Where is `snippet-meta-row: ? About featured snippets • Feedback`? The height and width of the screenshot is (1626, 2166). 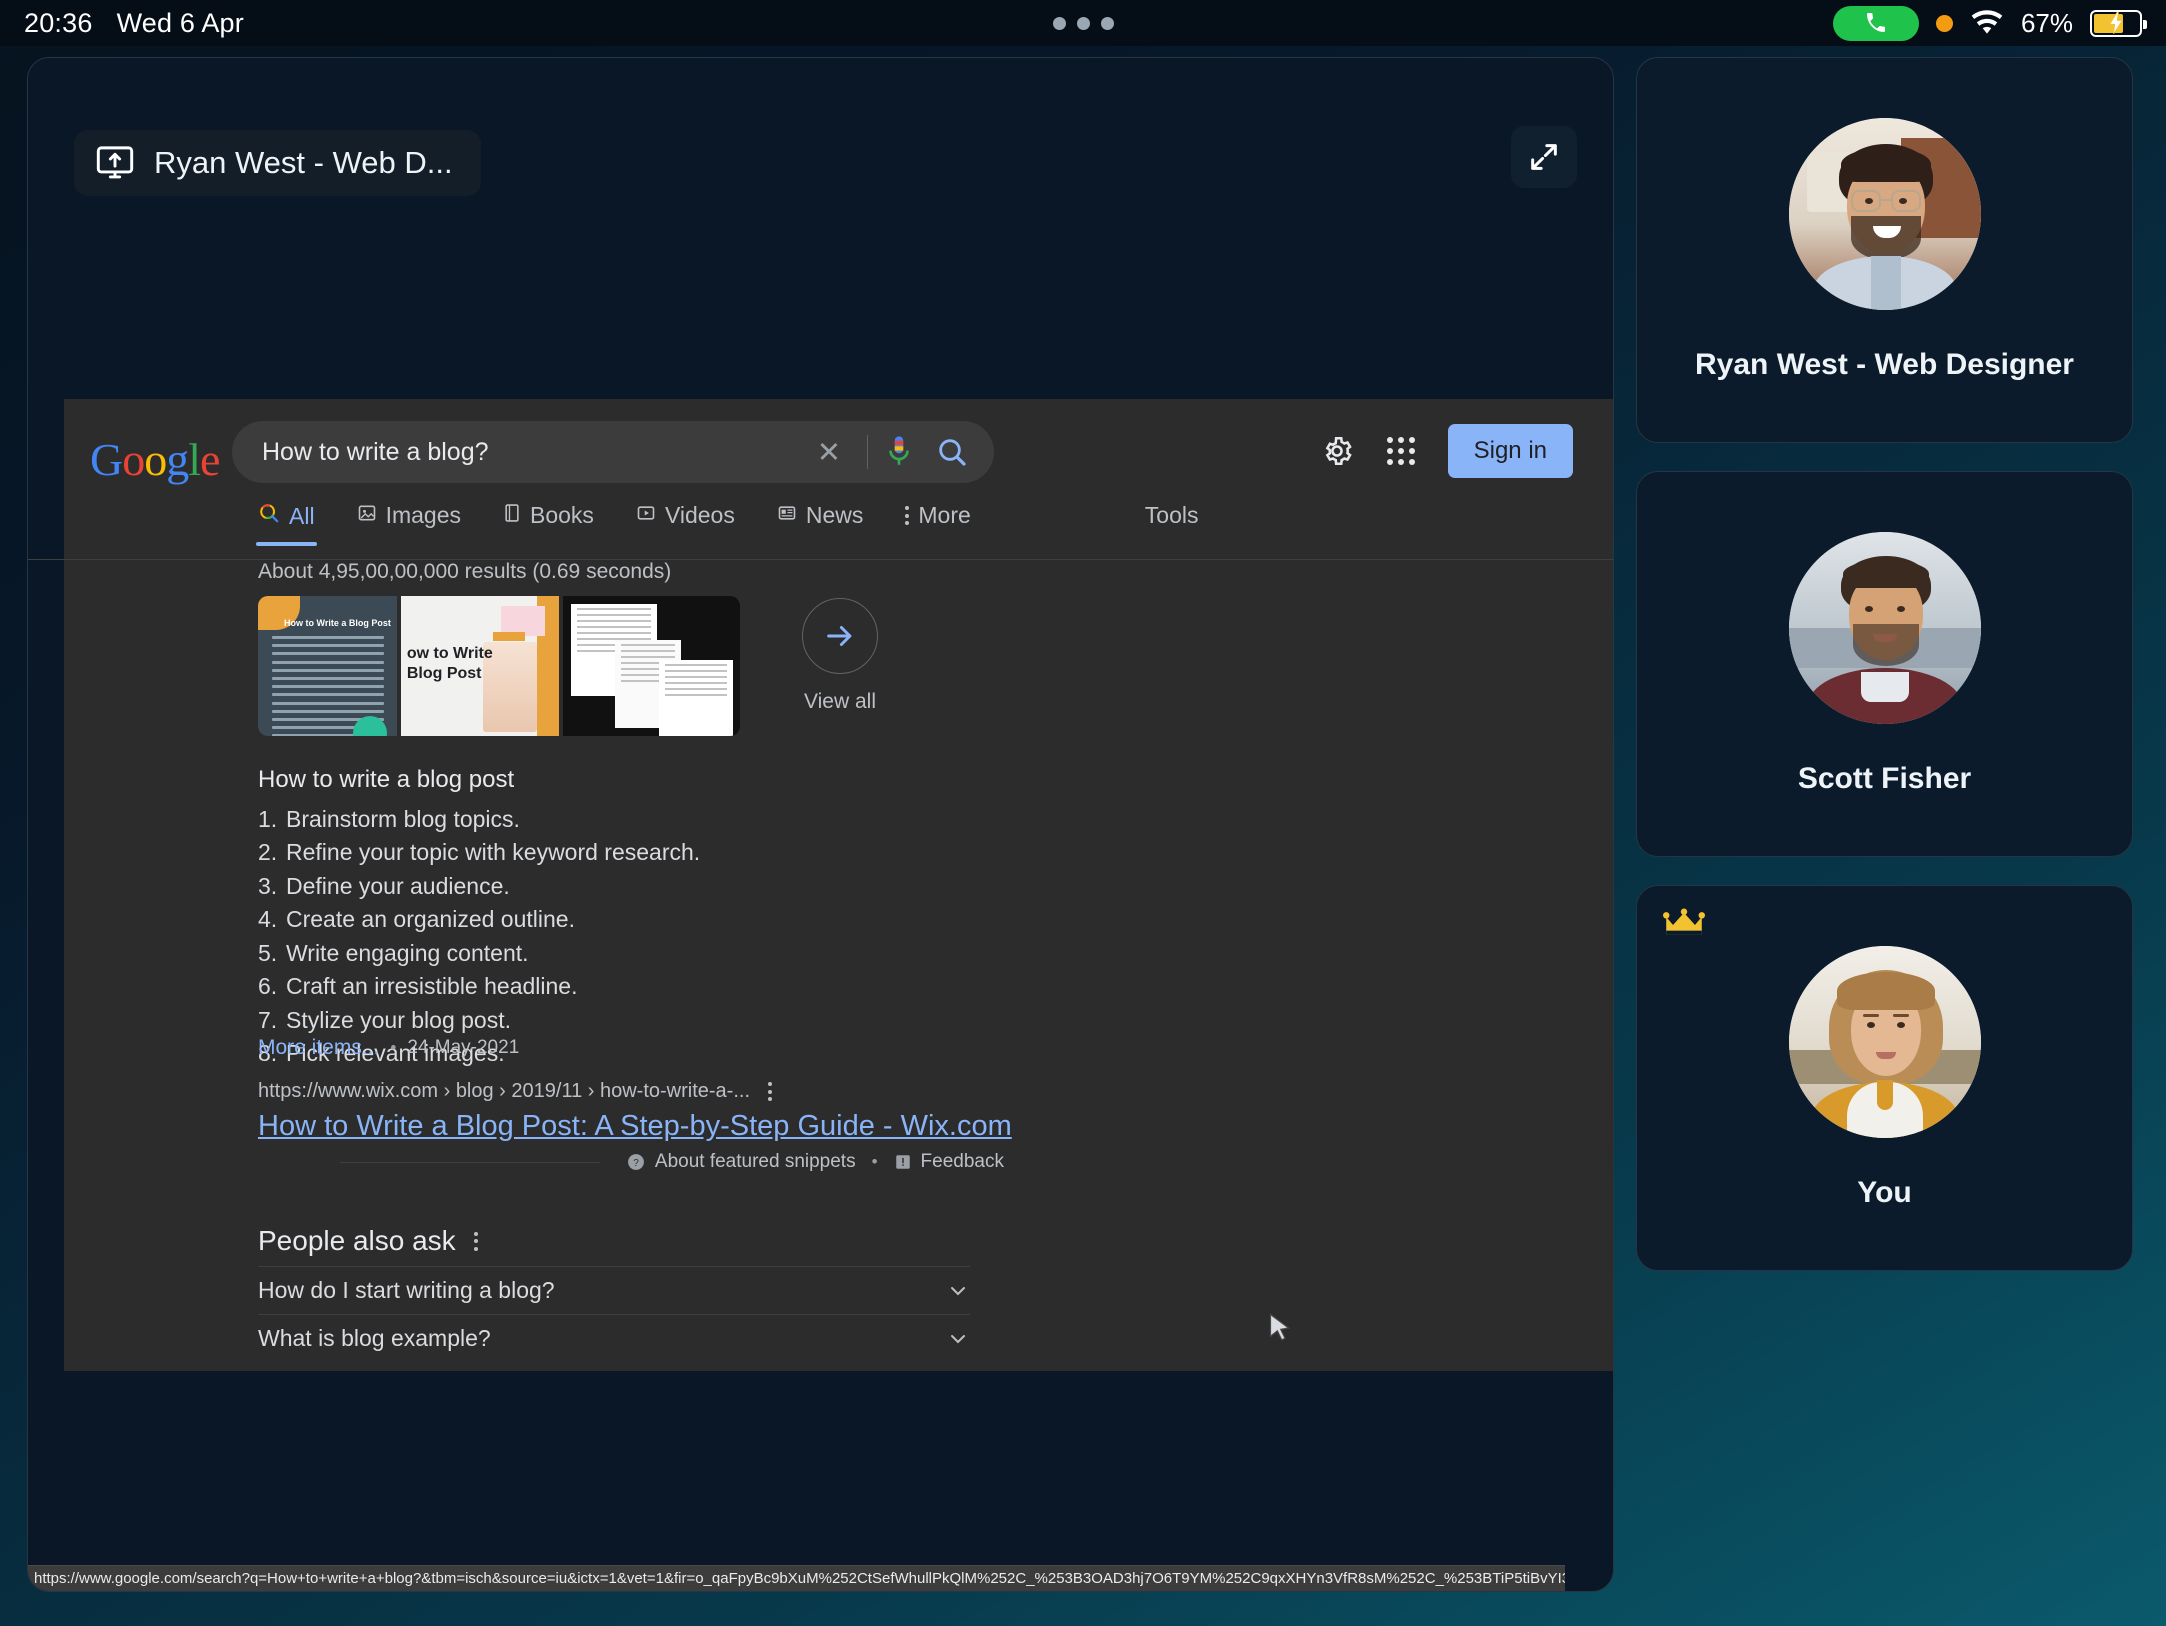 snippet-meta-row: ? About featured snippets • Feedback is located at coordinates (659, 1162).